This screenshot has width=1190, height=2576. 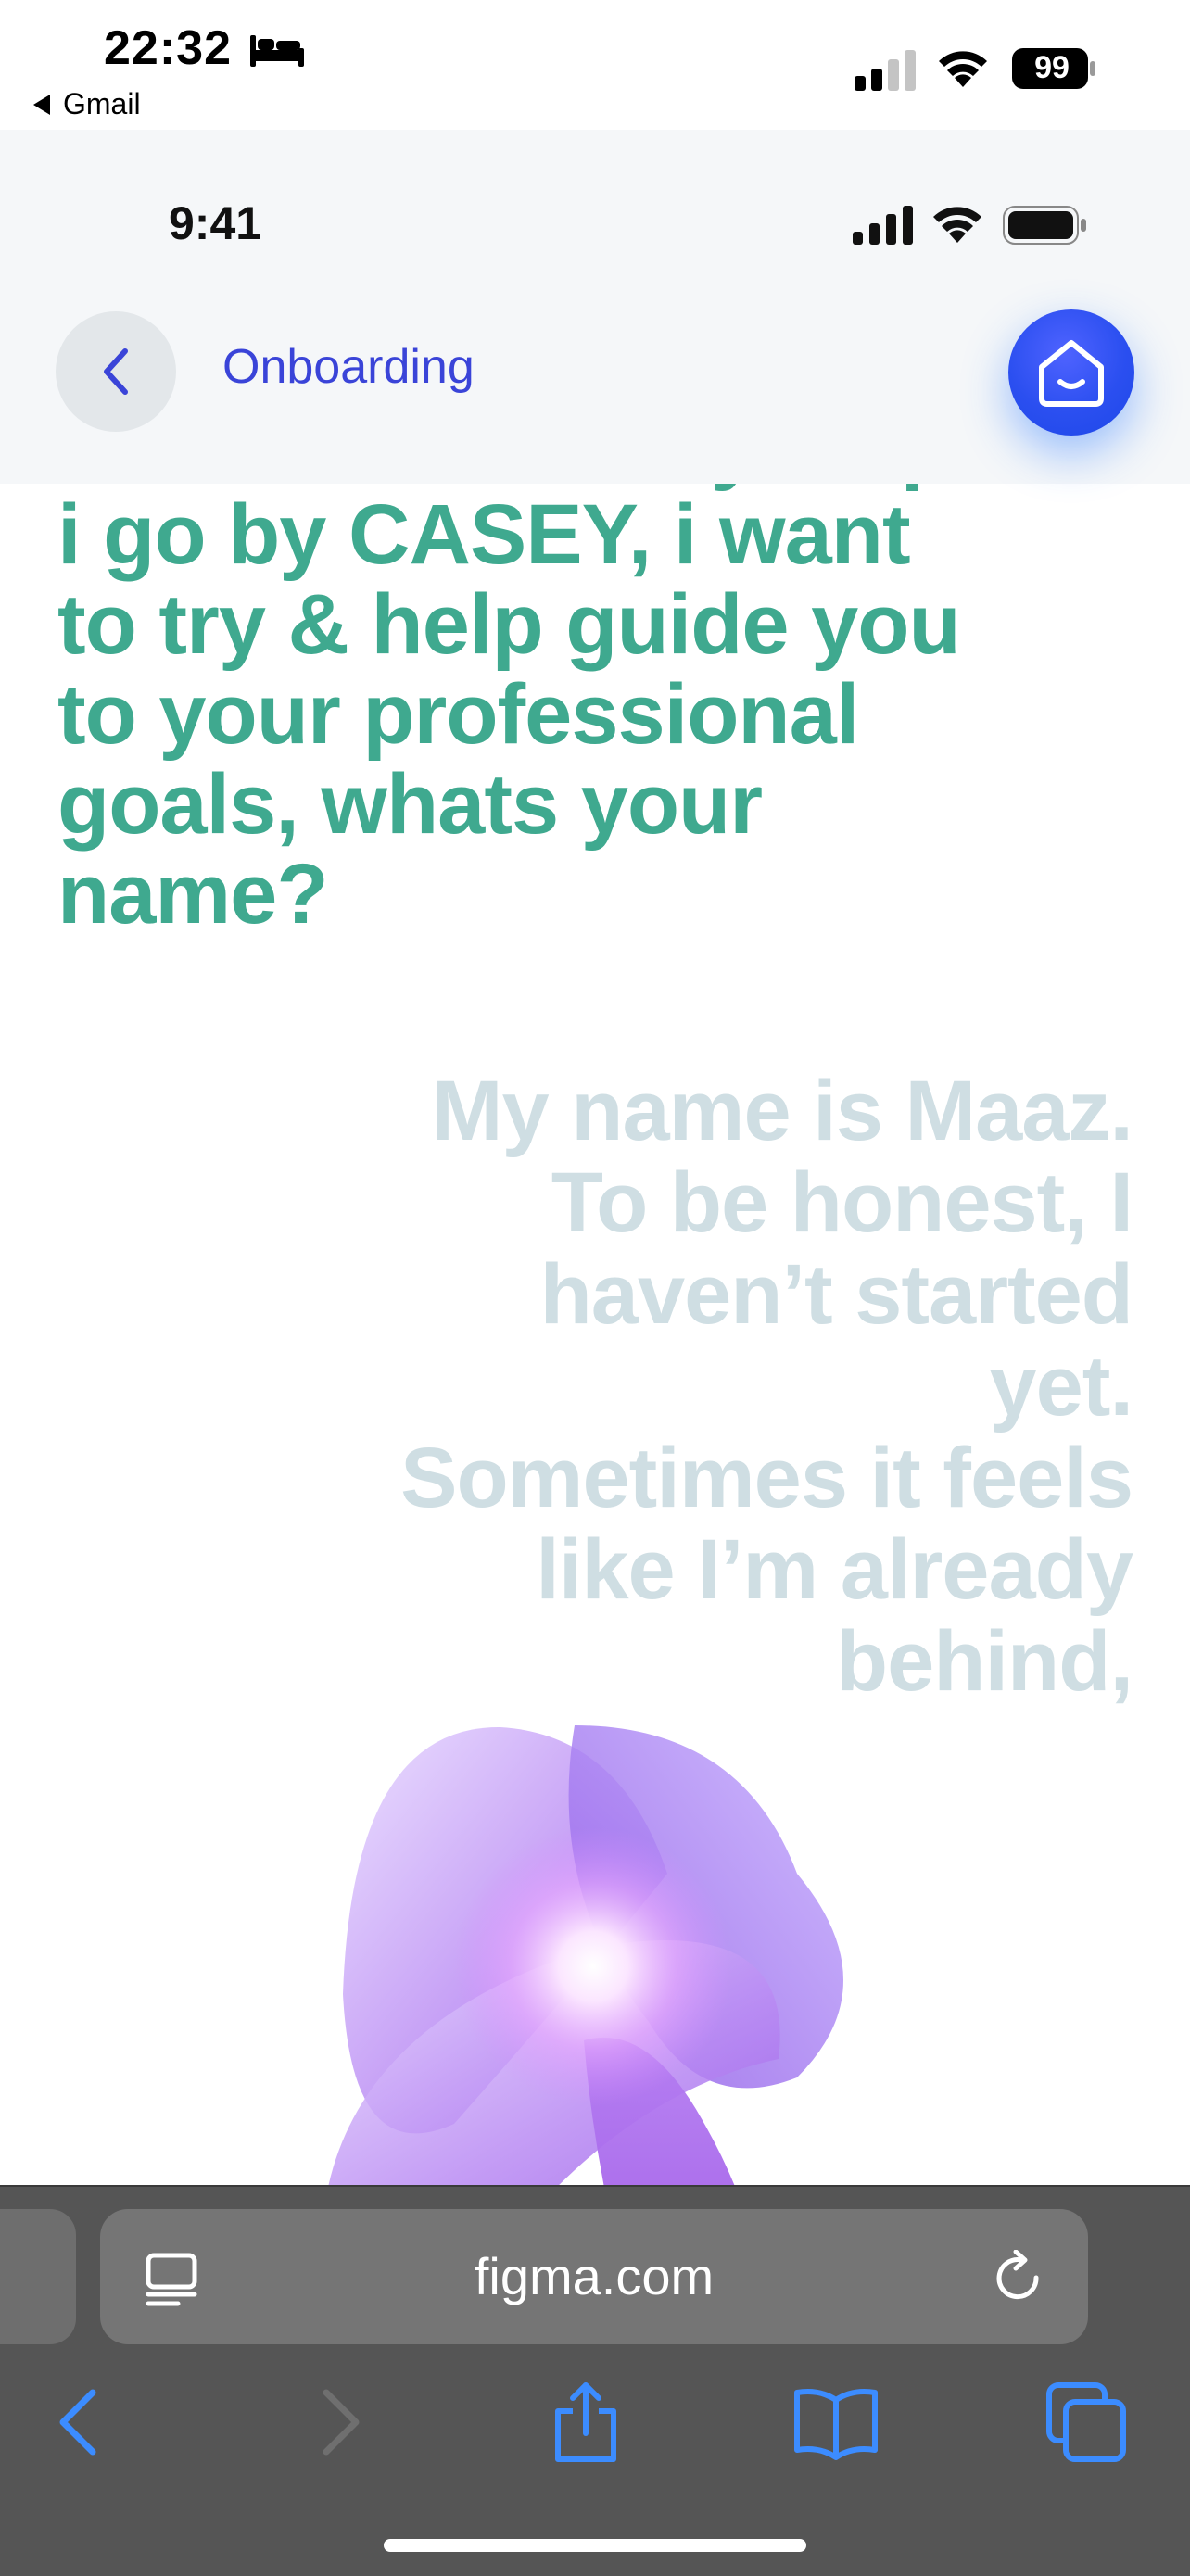 What do you see at coordinates (835, 2422) in the screenshot?
I see `bookmarks-icon` at bounding box center [835, 2422].